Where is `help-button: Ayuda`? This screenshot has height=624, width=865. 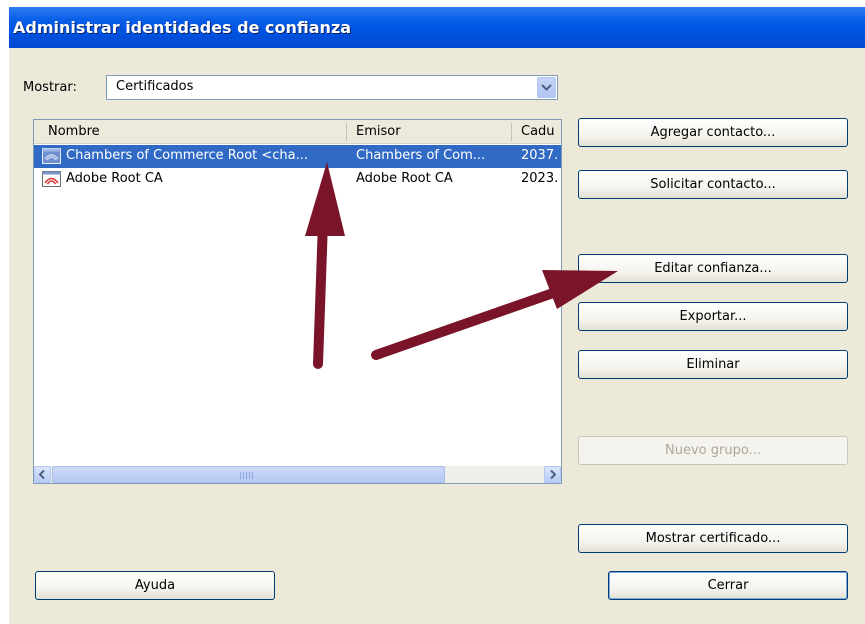
help-button: Ayuda is located at coordinates (155, 585).